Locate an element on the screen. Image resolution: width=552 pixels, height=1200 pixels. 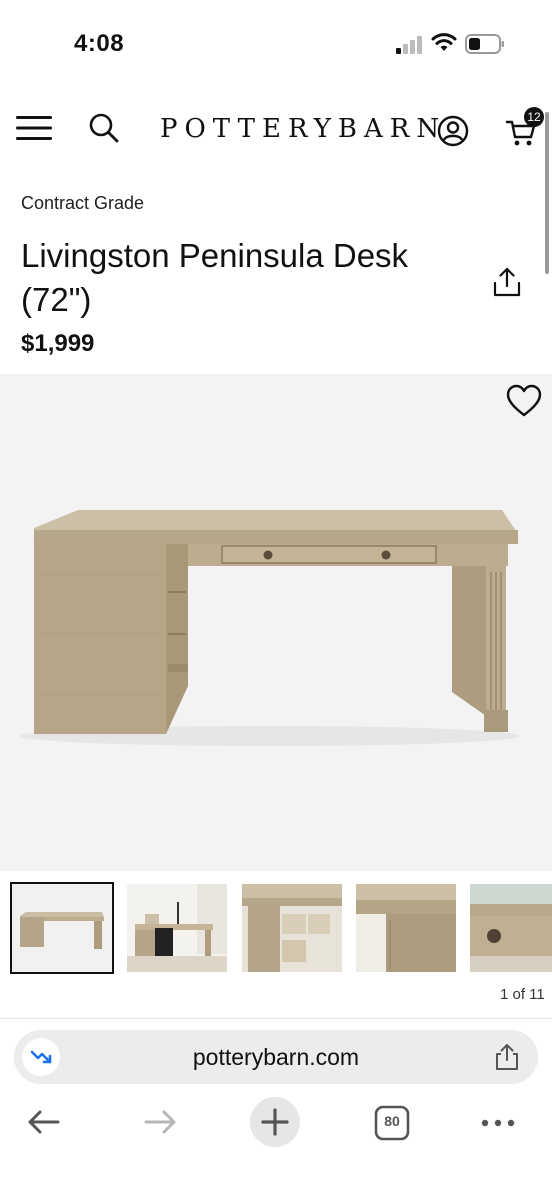
favorite-heart-icon is located at coordinates (524, 401).